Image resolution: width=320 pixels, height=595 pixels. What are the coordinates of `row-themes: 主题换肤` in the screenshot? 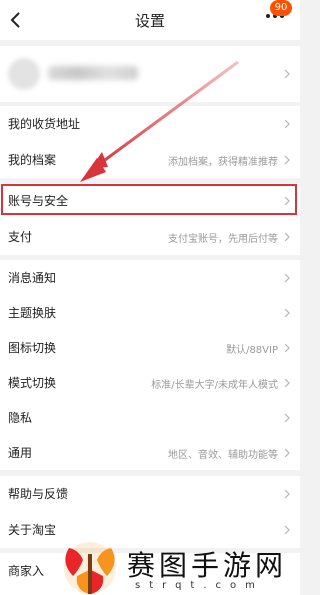 It's located at (150, 313).